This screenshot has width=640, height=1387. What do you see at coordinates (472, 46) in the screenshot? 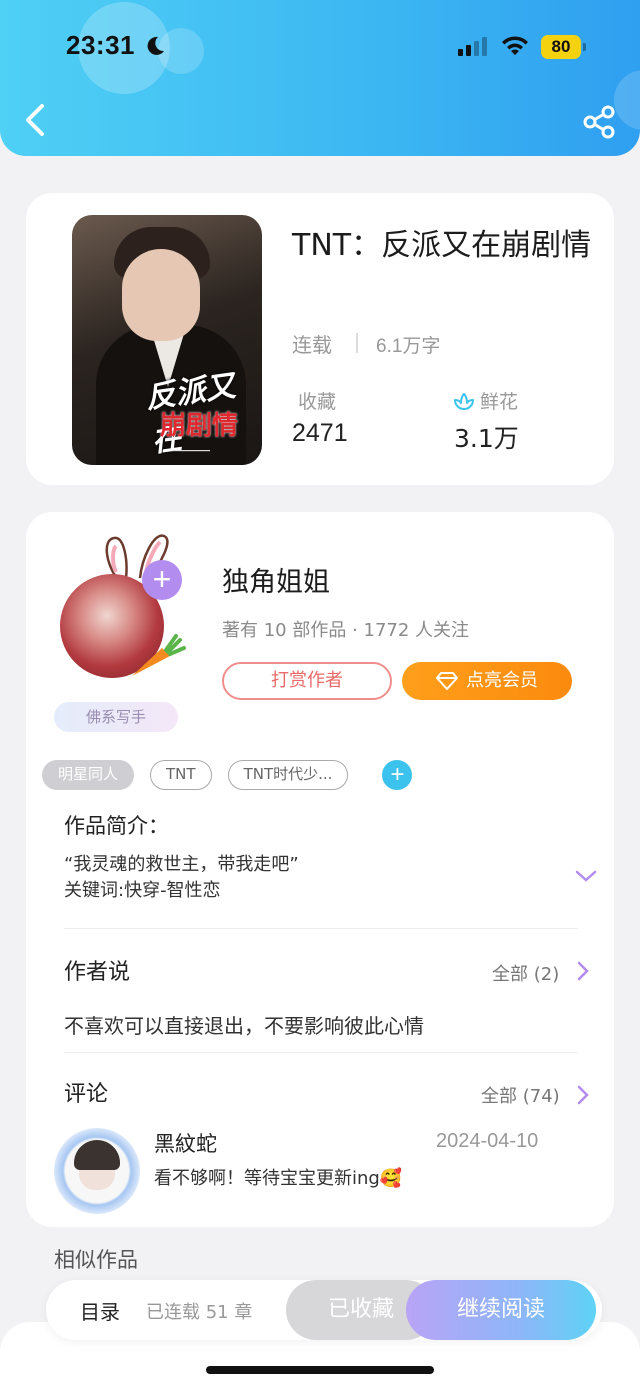
I see `signal-icon` at bounding box center [472, 46].